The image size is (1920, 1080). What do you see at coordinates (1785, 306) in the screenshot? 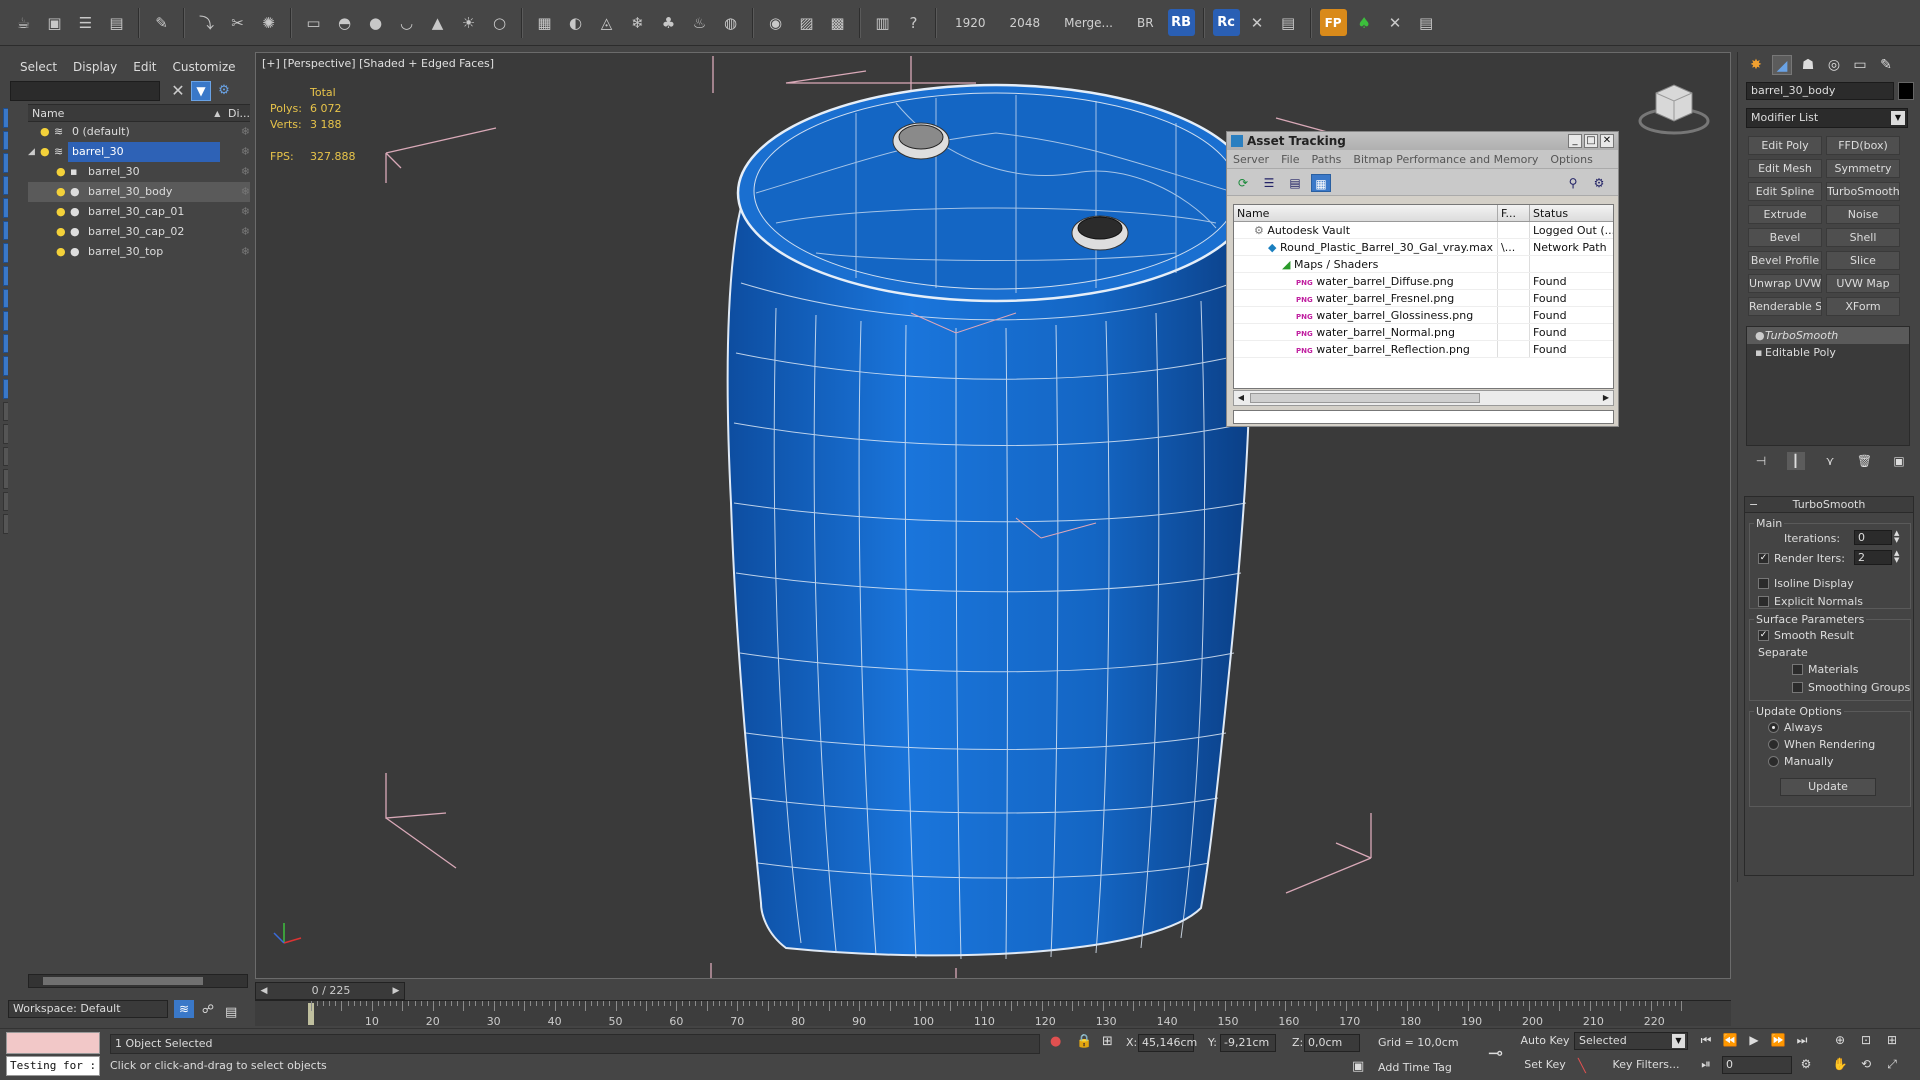
I see `modifier-button: Renderable Spline` at bounding box center [1785, 306].